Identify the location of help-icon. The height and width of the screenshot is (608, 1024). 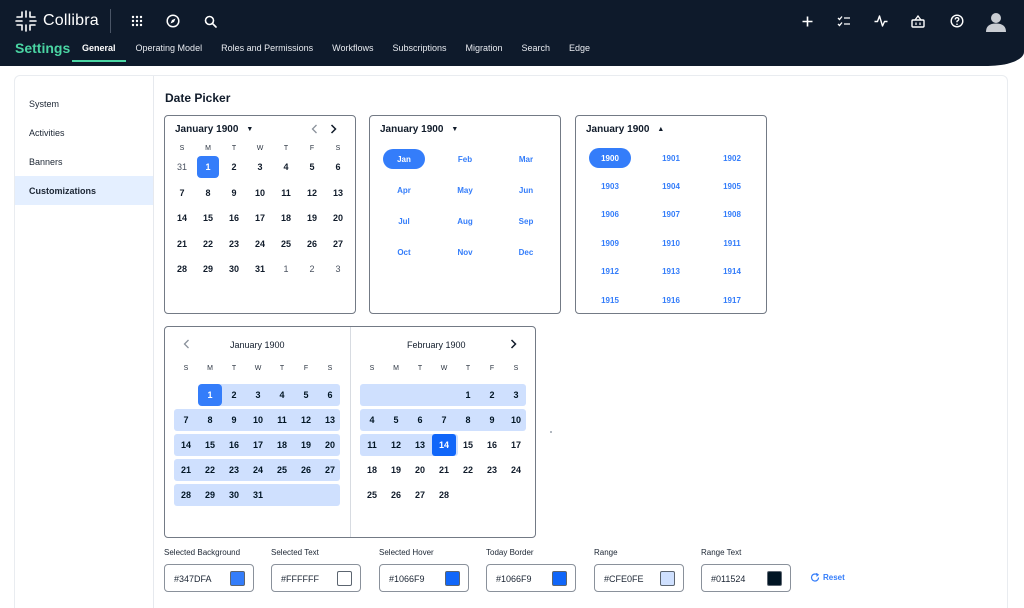
(957, 21).